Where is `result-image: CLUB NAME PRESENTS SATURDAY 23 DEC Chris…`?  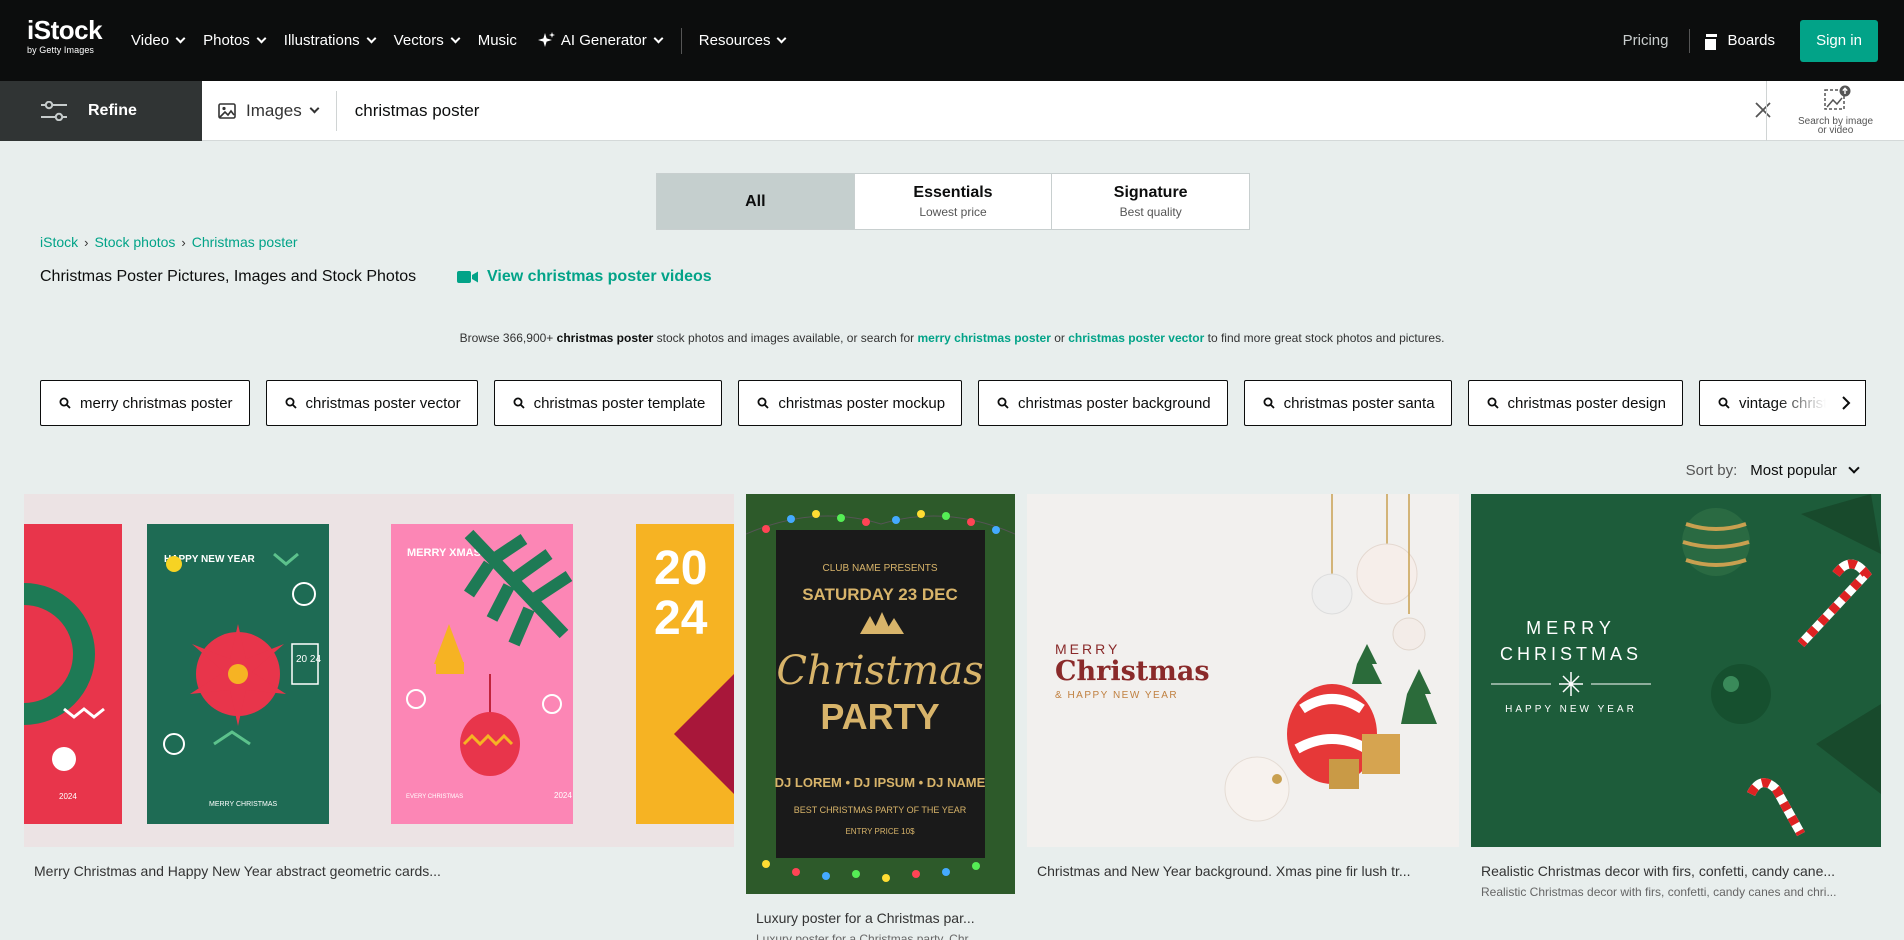 result-image: CLUB NAME PRESENTS SATURDAY 23 DEC Chris… is located at coordinates (880, 694).